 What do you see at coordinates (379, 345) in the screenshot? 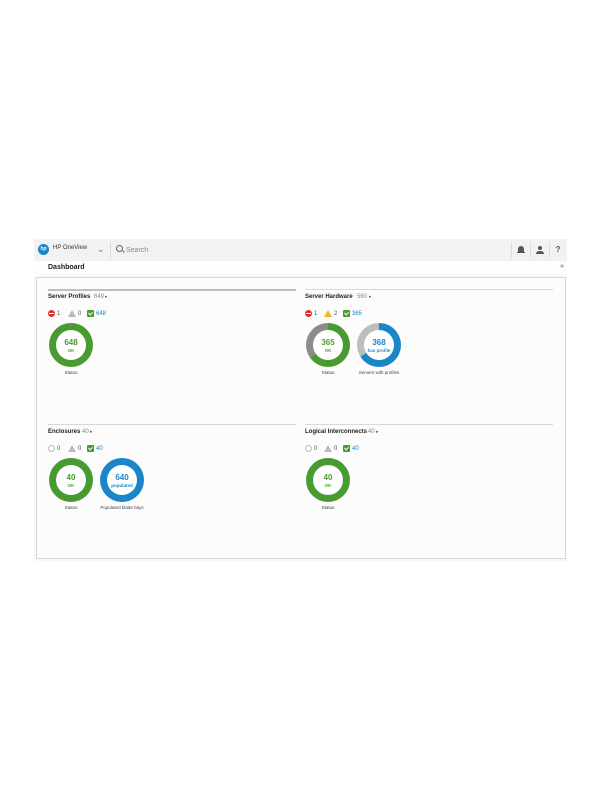
I see `servers-with-profiles-donut: 368 has profile` at bounding box center [379, 345].